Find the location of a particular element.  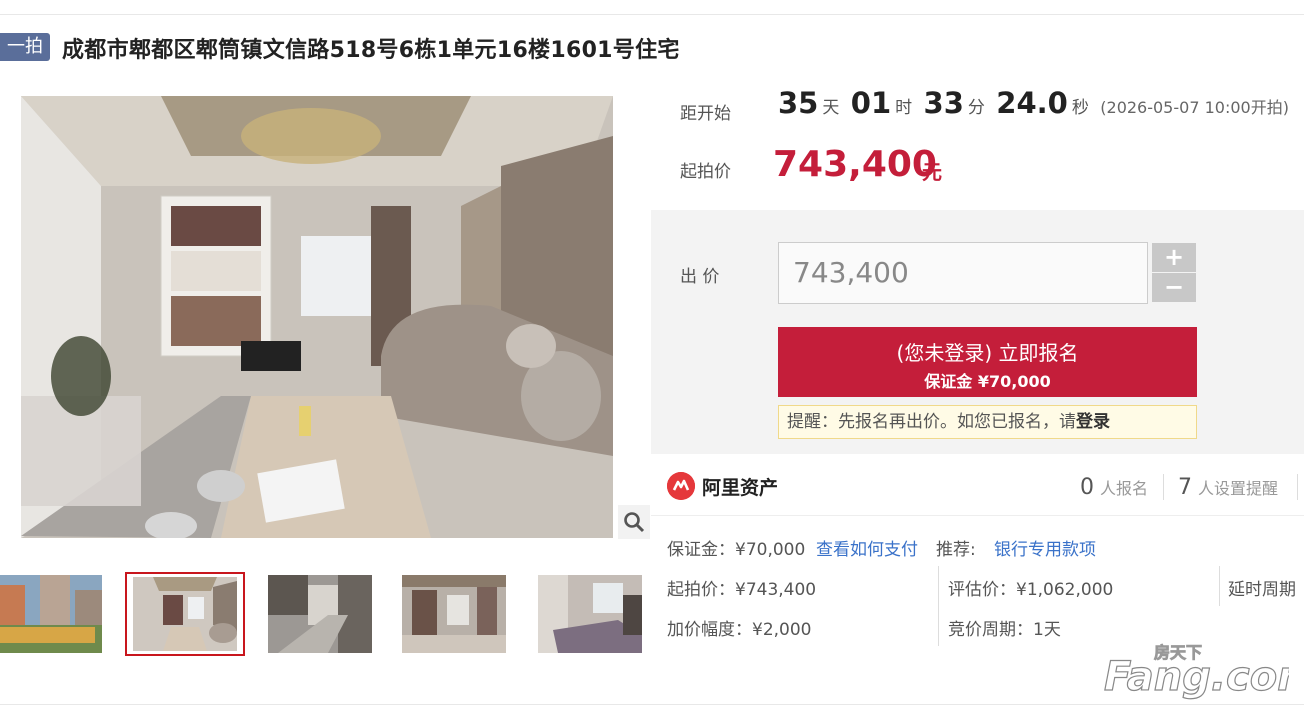

reminder-text: 提醒：先报名再出价。如您已报名，请 is located at coordinates (931, 422).